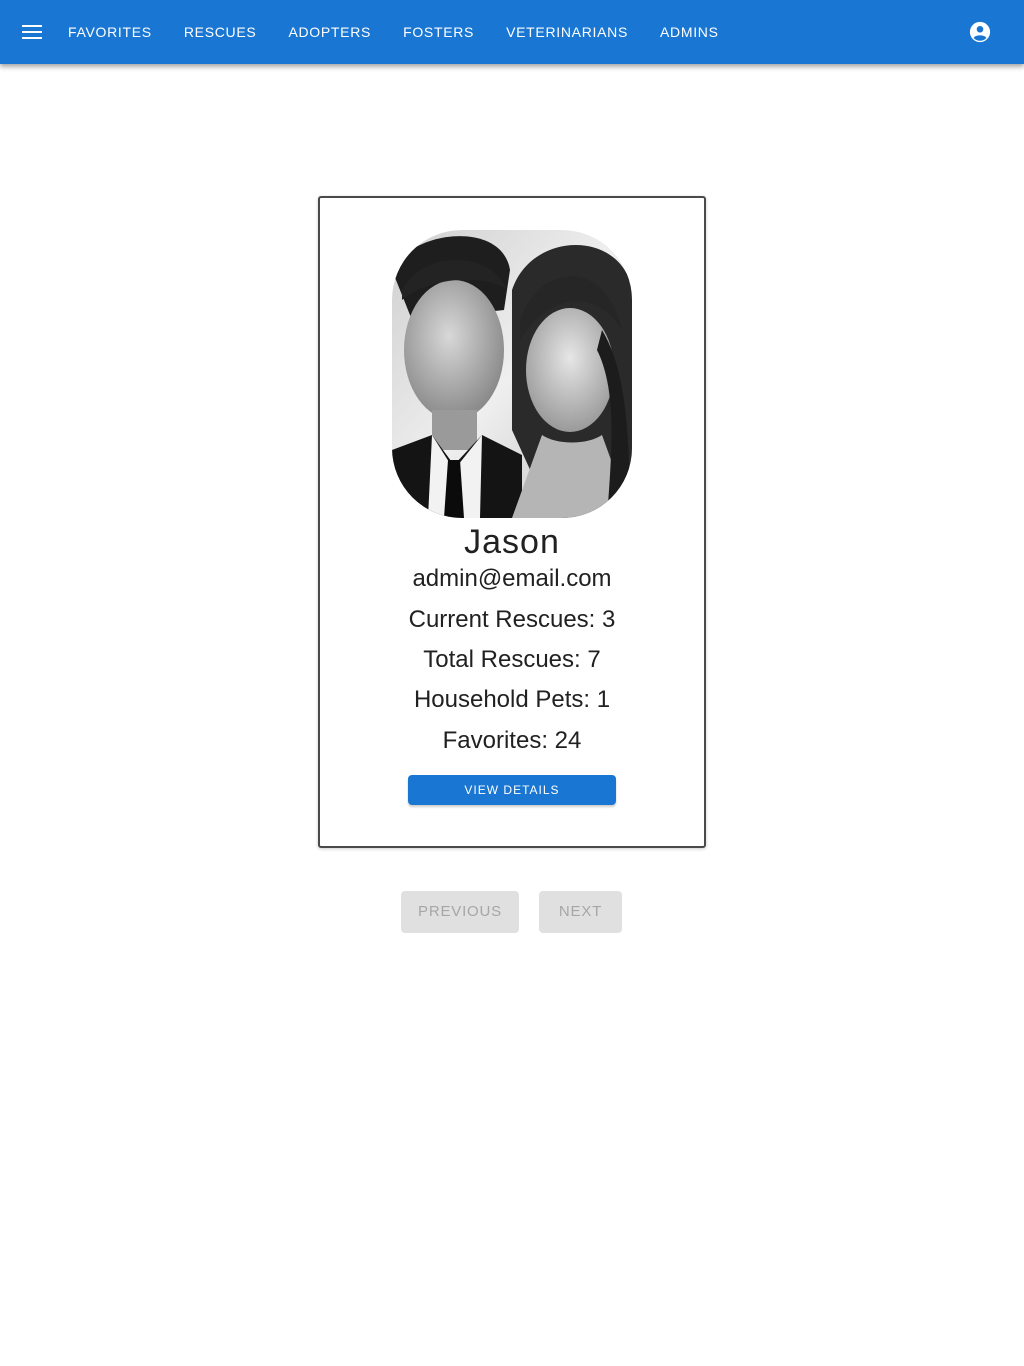 This screenshot has width=1024, height=1366. I want to click on nav-veterinarians: VETERINARIANS, so click(567, 32).